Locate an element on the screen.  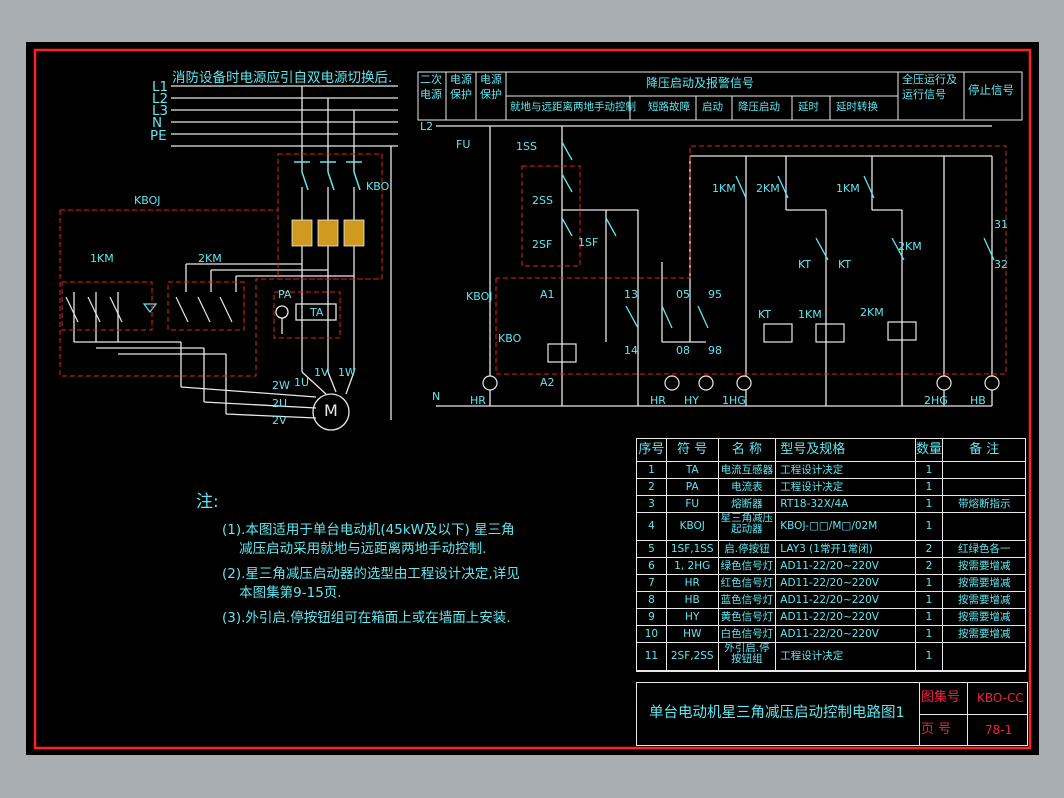
table-cell: 绿色信号灯 is located at coordinates (748, 566).